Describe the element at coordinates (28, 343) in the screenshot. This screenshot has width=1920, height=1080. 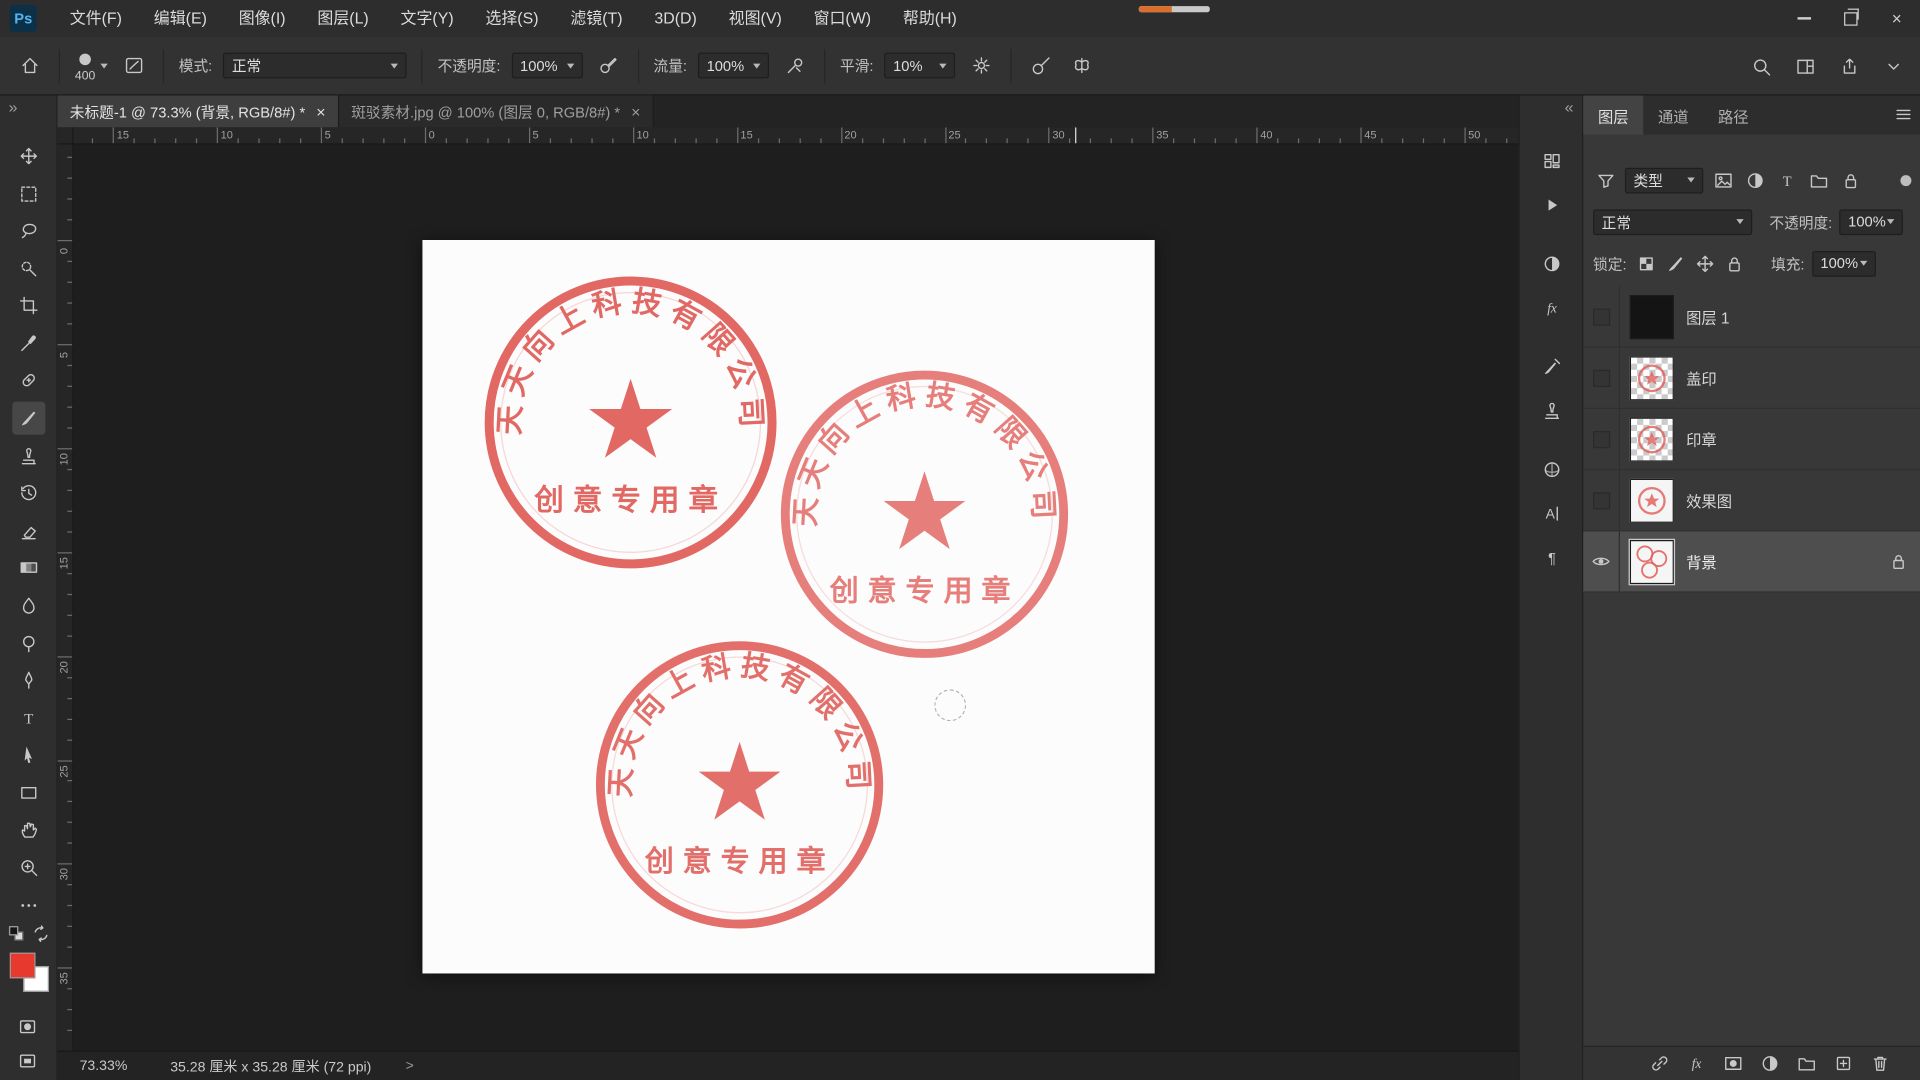
I see `eyedropper-tool` at that location.